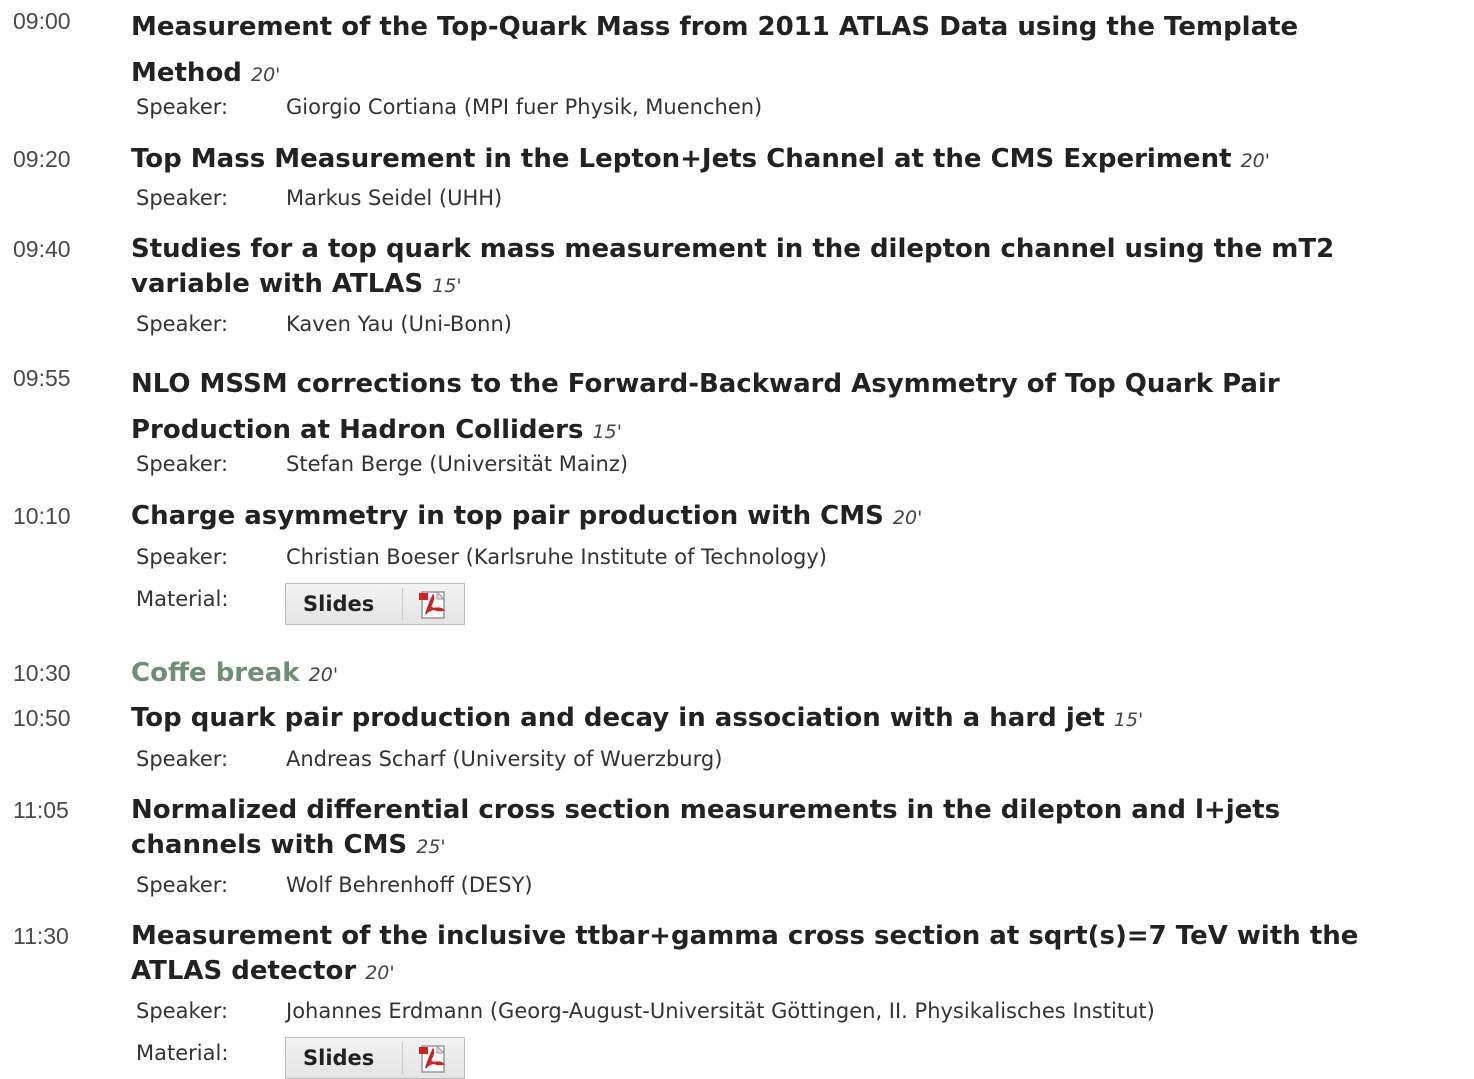 This screenshot has height=1079, width=1474. I want to click on entry-time: 09:40, so click(42, 249).